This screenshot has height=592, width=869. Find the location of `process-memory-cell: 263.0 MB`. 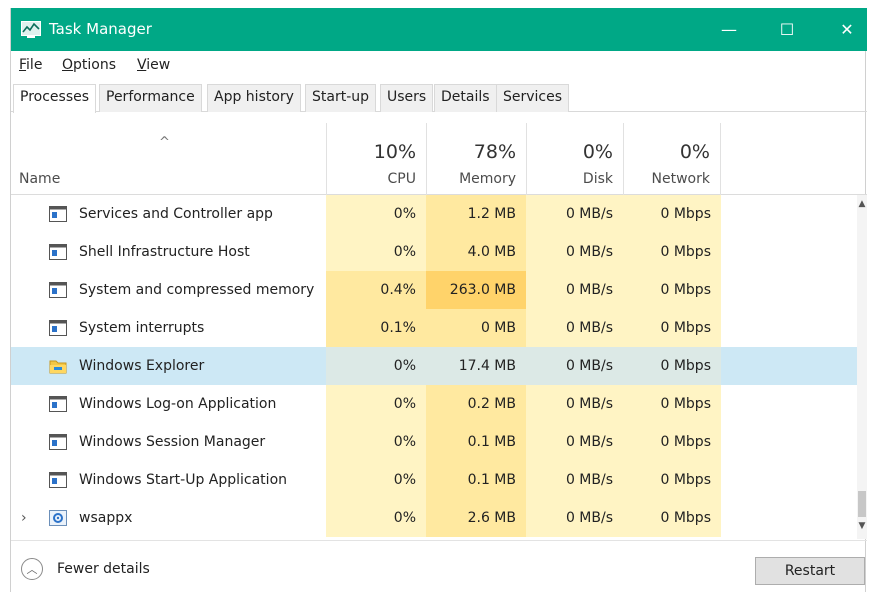

process-memory-cell: 263.0 MB is located at coordinates (476, 290).